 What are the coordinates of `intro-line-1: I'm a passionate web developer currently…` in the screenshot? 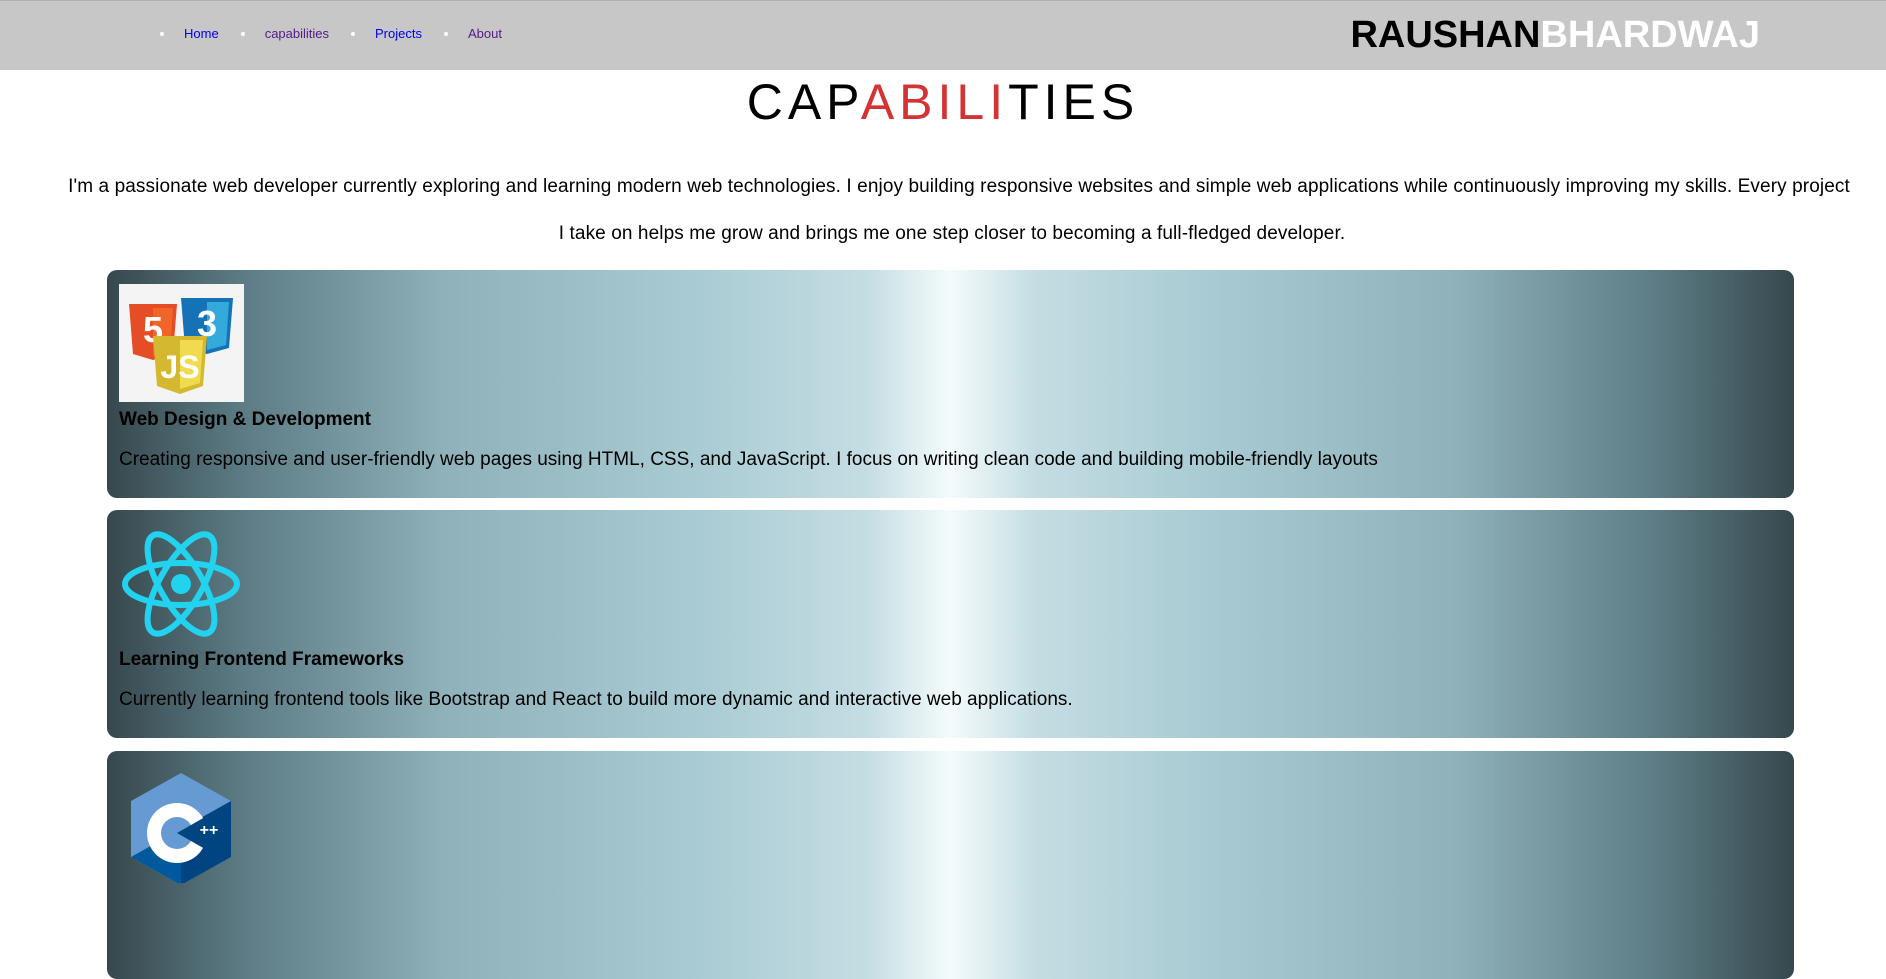 It's located at (959, 186).